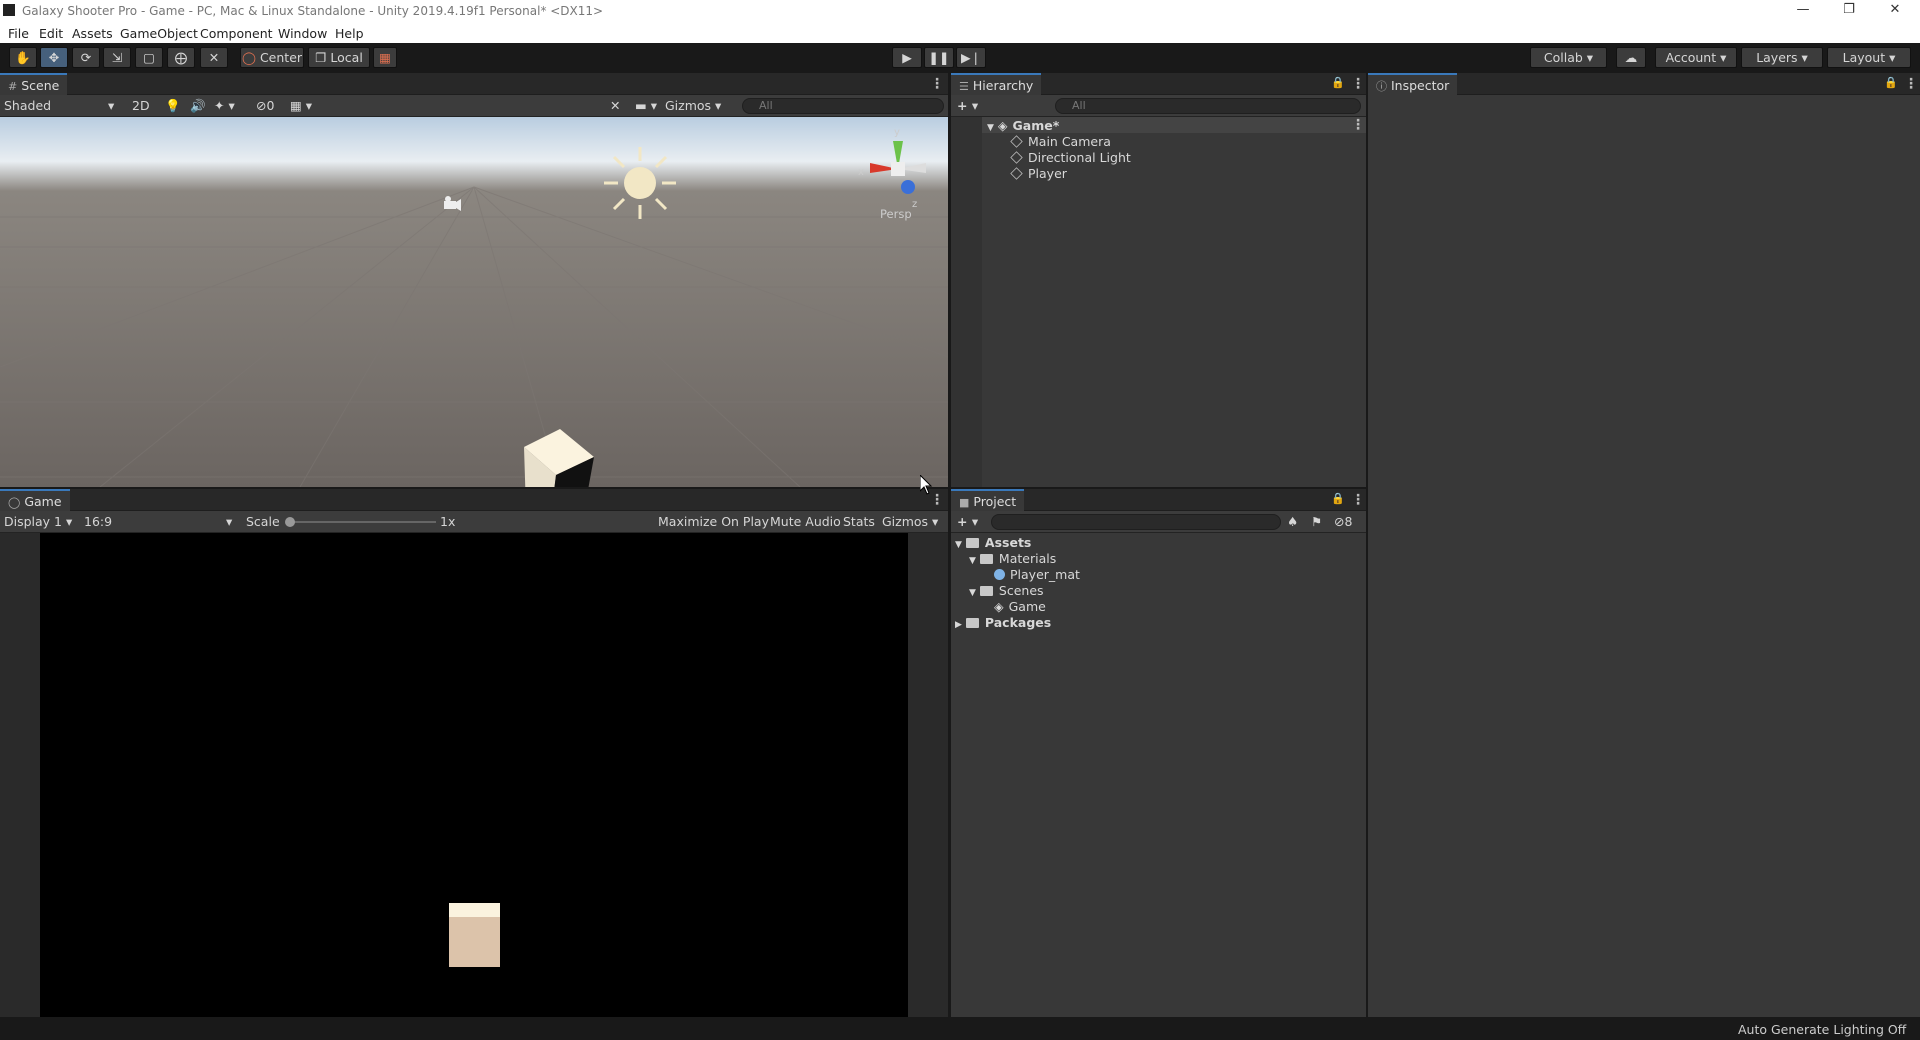  Describe the element at coordinates (35, 500) in the screenshot. I see `tab-game: ◯ Game` at that location.